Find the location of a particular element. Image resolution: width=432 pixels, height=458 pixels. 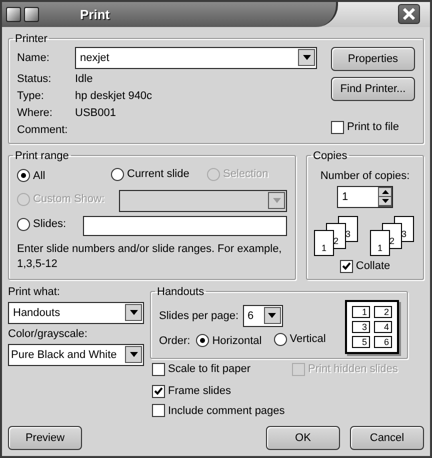

slides-per-page-dropdown: 6 is located at coordinates (262, 315).